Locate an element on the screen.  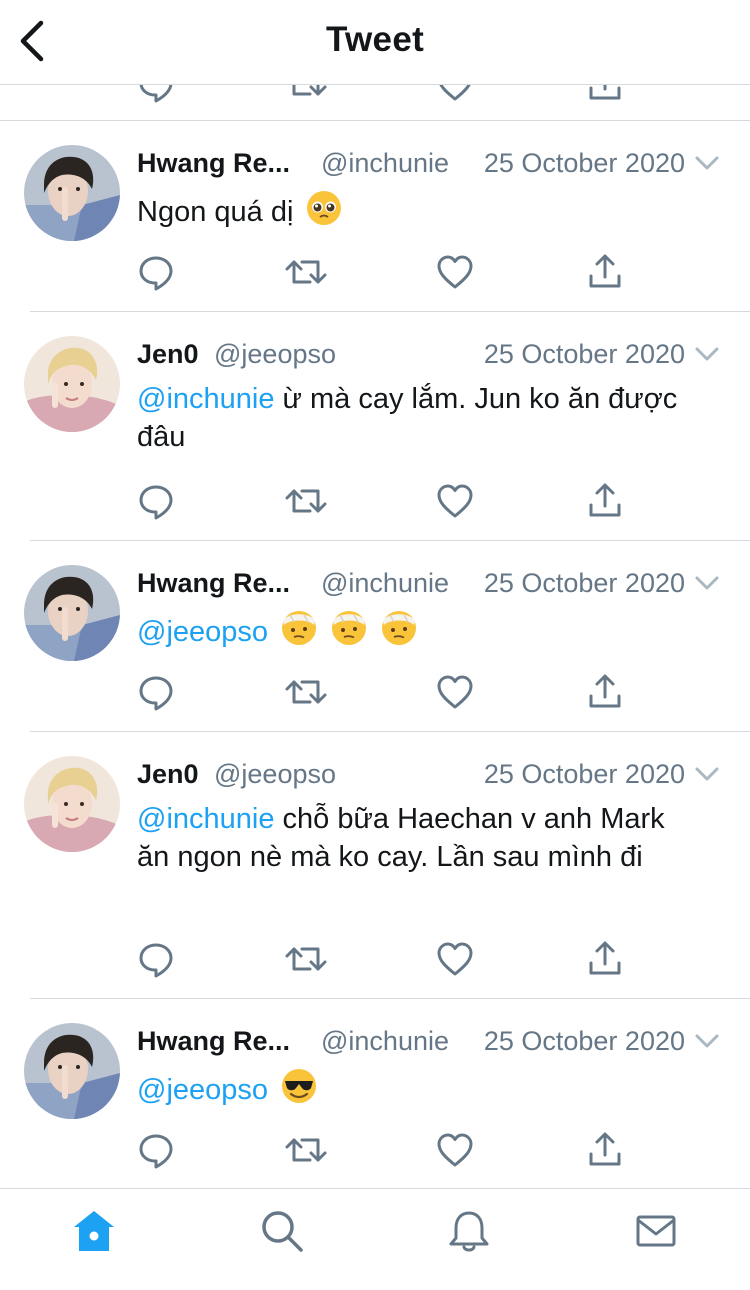
bottom-tab-bar is located at coordinates (375, 1239).